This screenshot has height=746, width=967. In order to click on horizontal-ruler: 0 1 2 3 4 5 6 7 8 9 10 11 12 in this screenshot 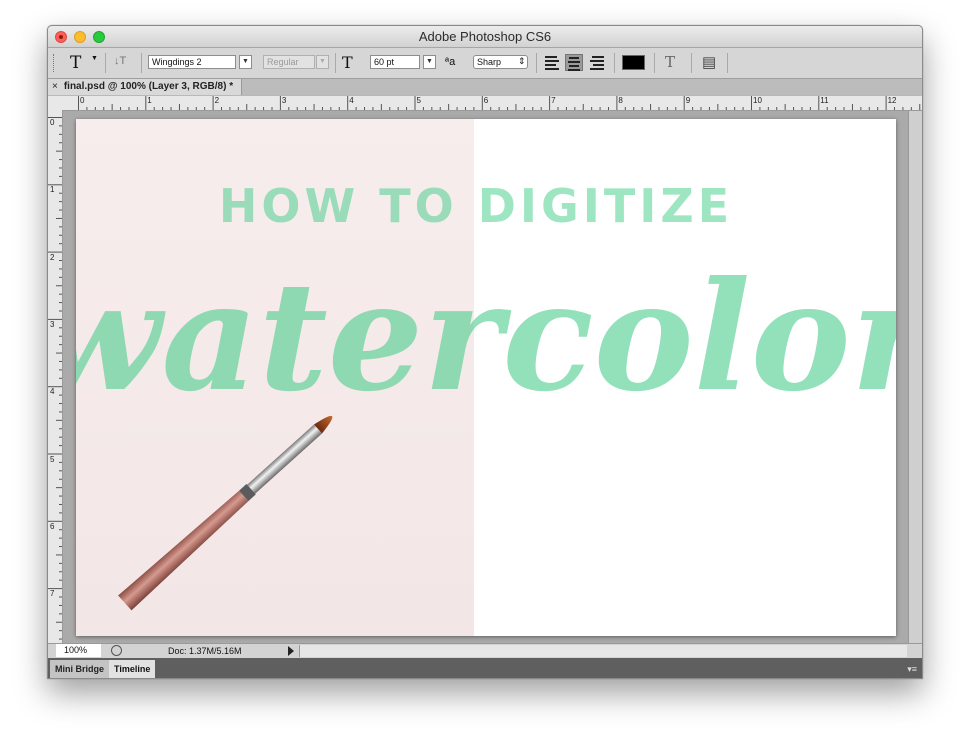, I will do `click(499, 103)`.